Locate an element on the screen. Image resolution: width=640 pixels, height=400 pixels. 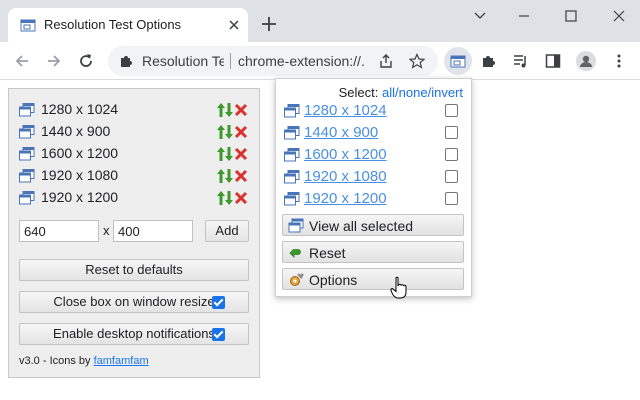
profile-avatar is located at coordinates (586, 61).